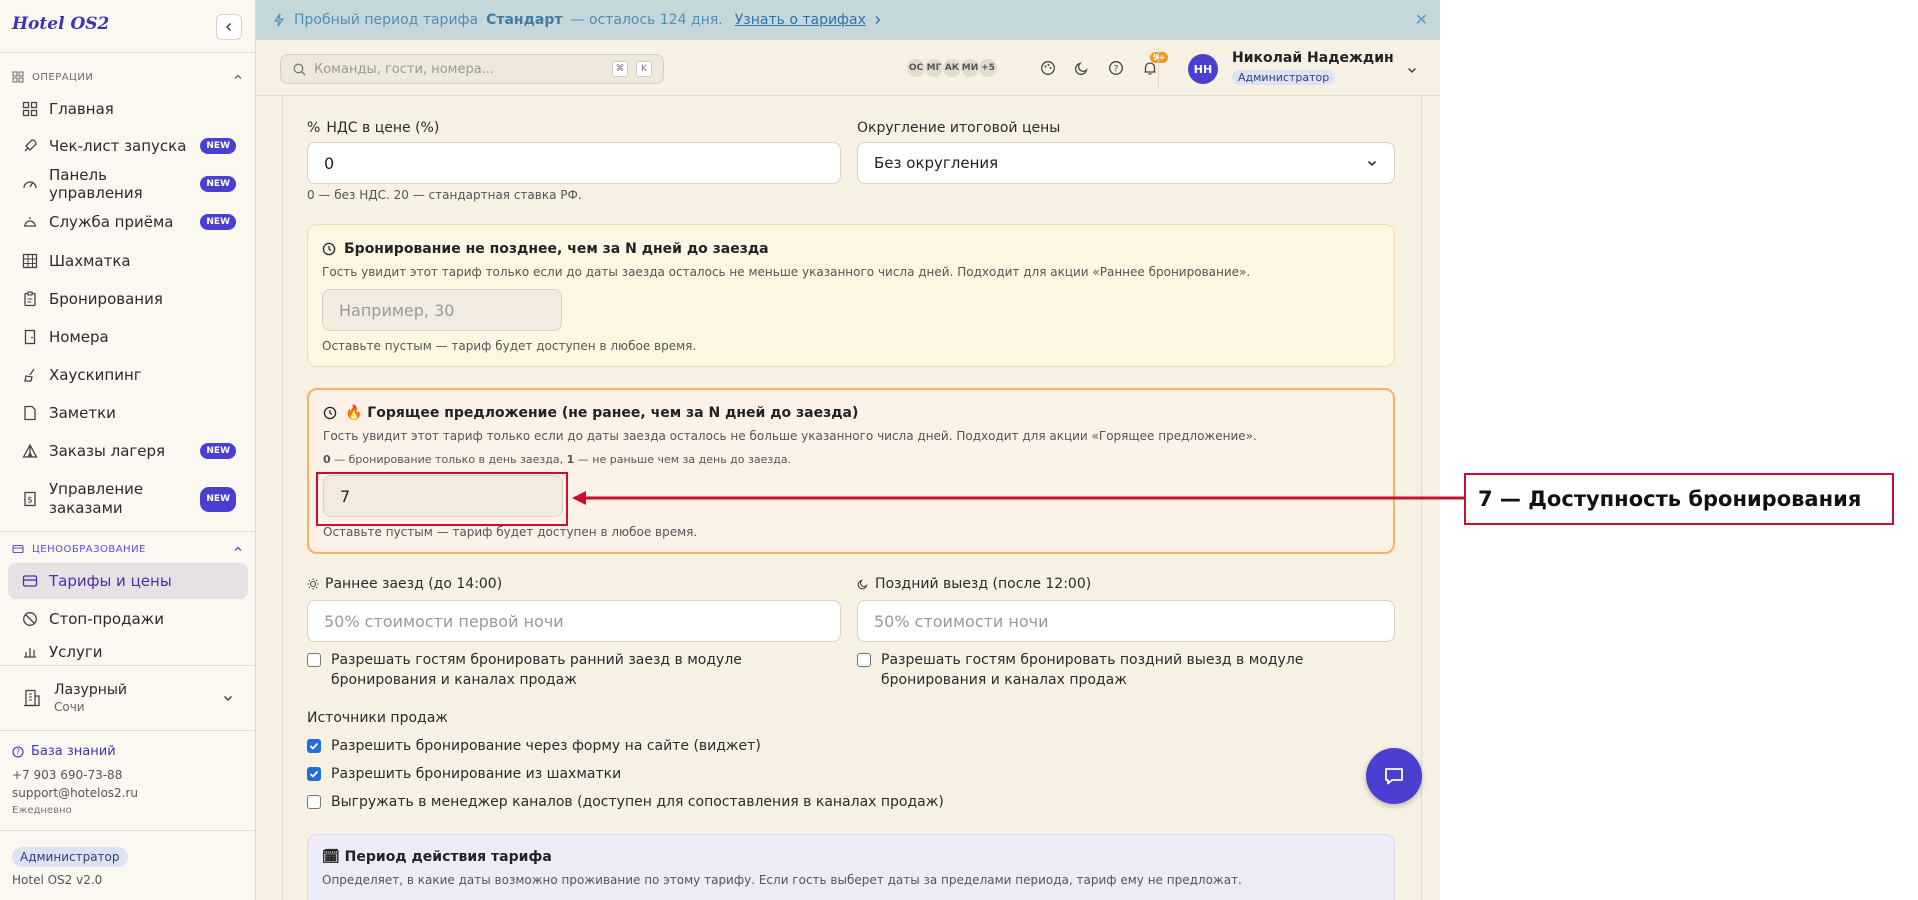  I want to click on moon-icon, so click(1082, 68).